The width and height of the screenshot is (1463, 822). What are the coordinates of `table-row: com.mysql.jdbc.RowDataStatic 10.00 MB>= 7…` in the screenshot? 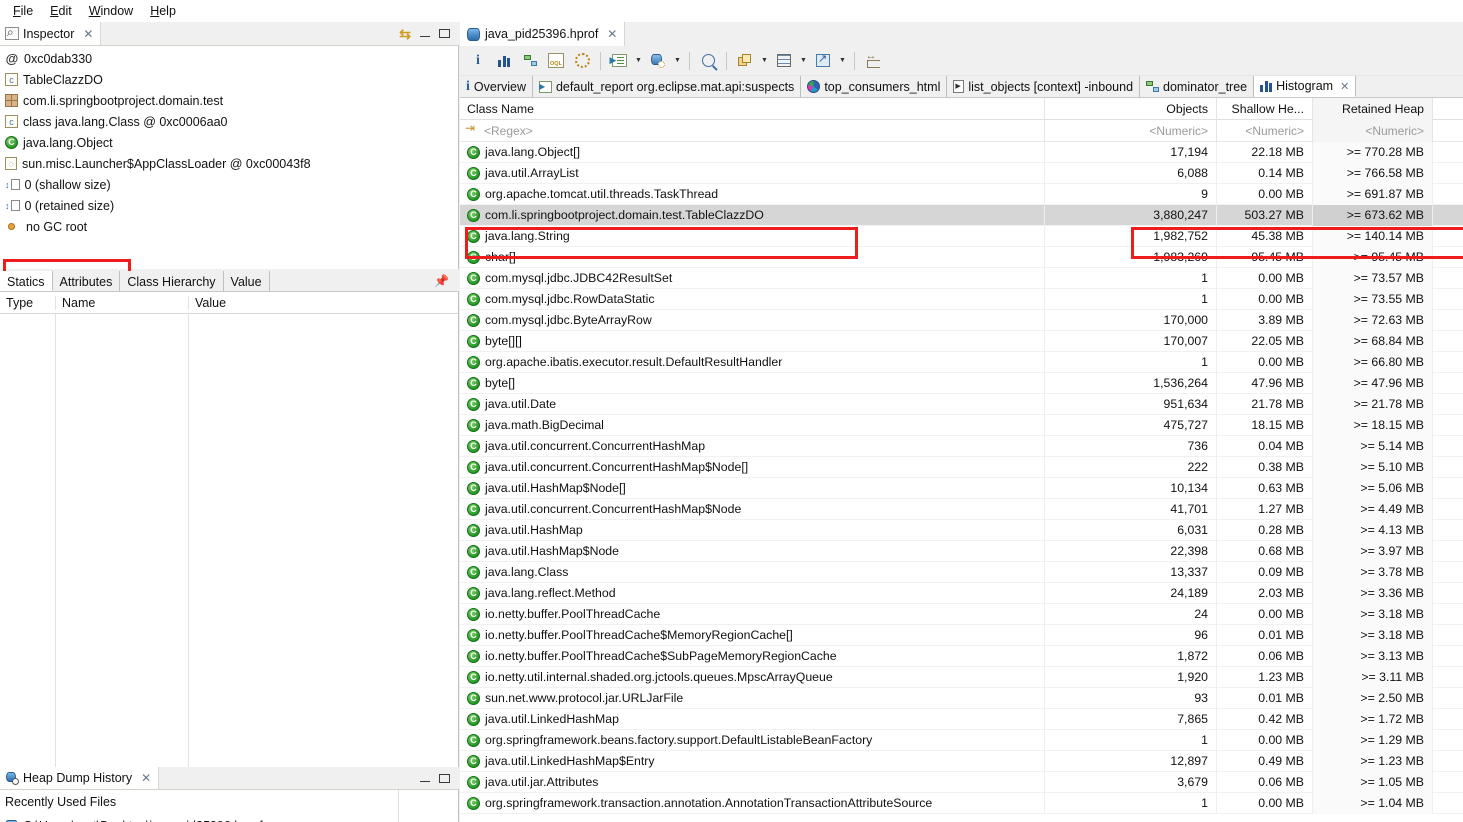 It's located at (961, 299).